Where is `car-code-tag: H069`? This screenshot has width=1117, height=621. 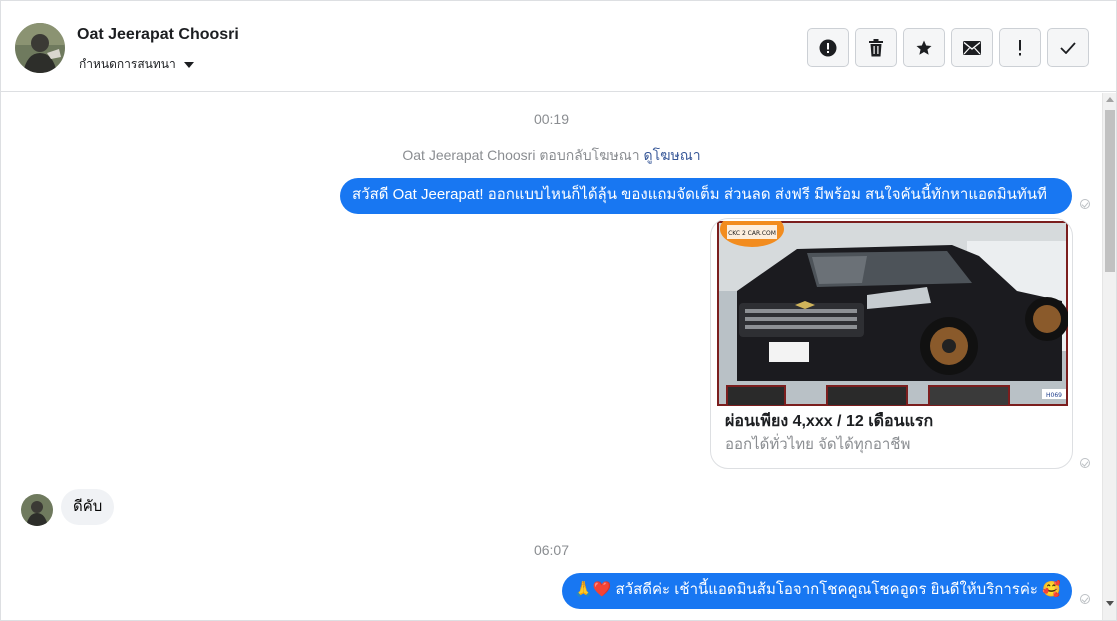
car-code-tag: H069 is located at coordinates (1054, 395).